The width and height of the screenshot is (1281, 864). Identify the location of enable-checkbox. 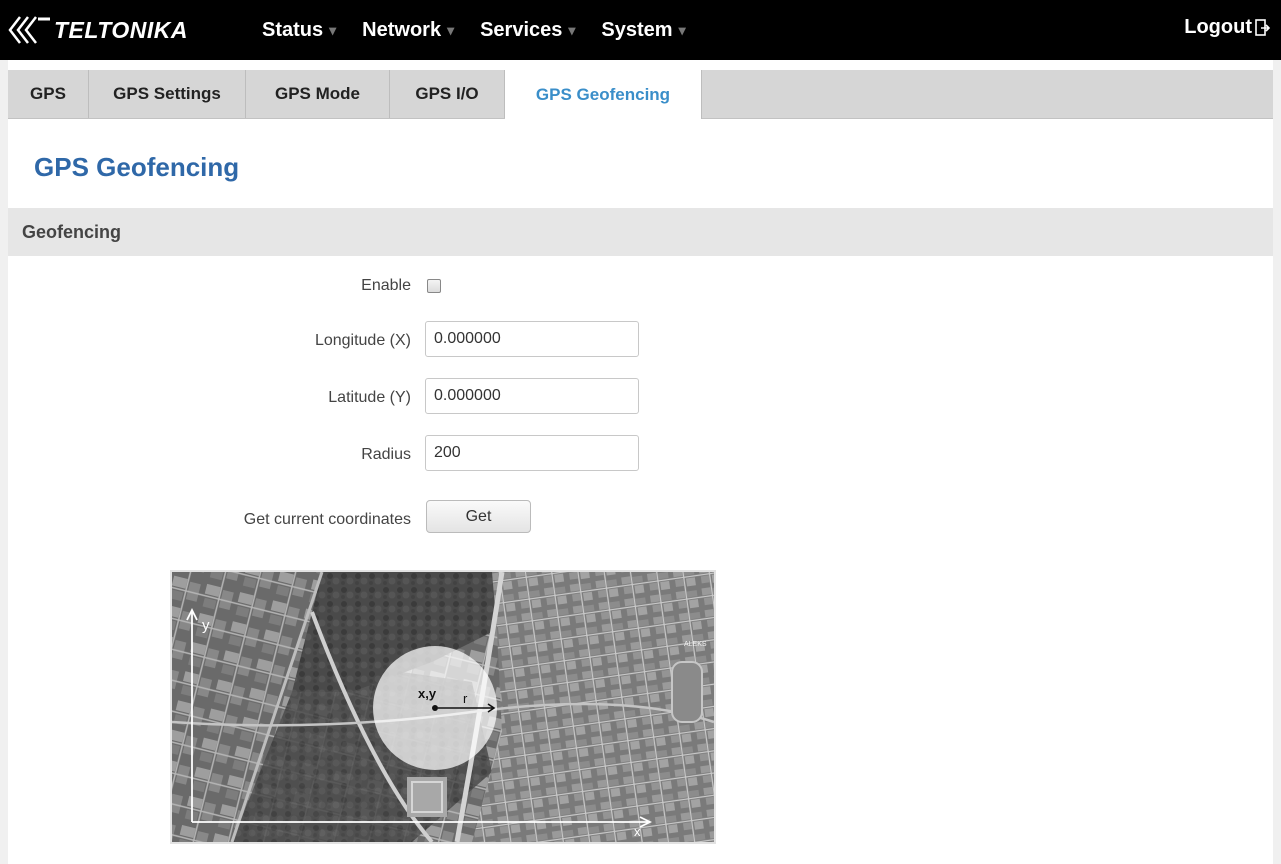
(434, 286).